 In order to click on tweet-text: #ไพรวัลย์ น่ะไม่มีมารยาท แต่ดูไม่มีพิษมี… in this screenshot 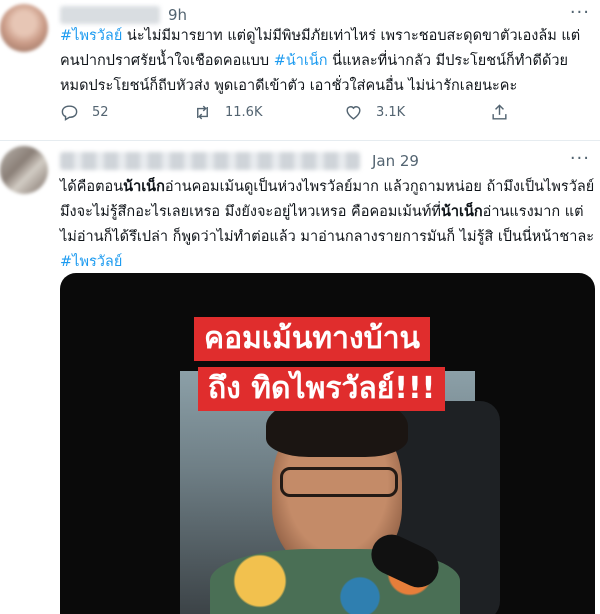, I will do `click(327, 61)`.